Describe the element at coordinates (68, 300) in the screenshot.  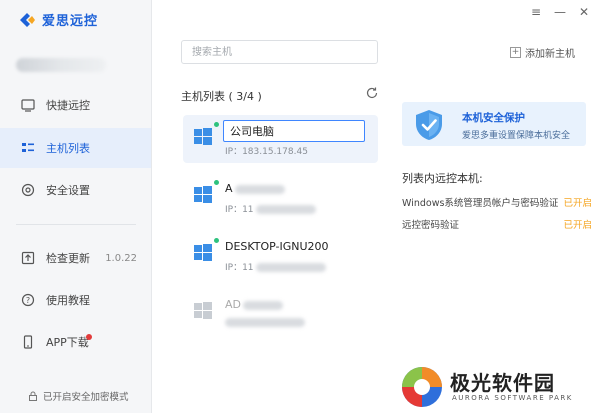
I see `sidebar-item-label: 使用教程` at that location.